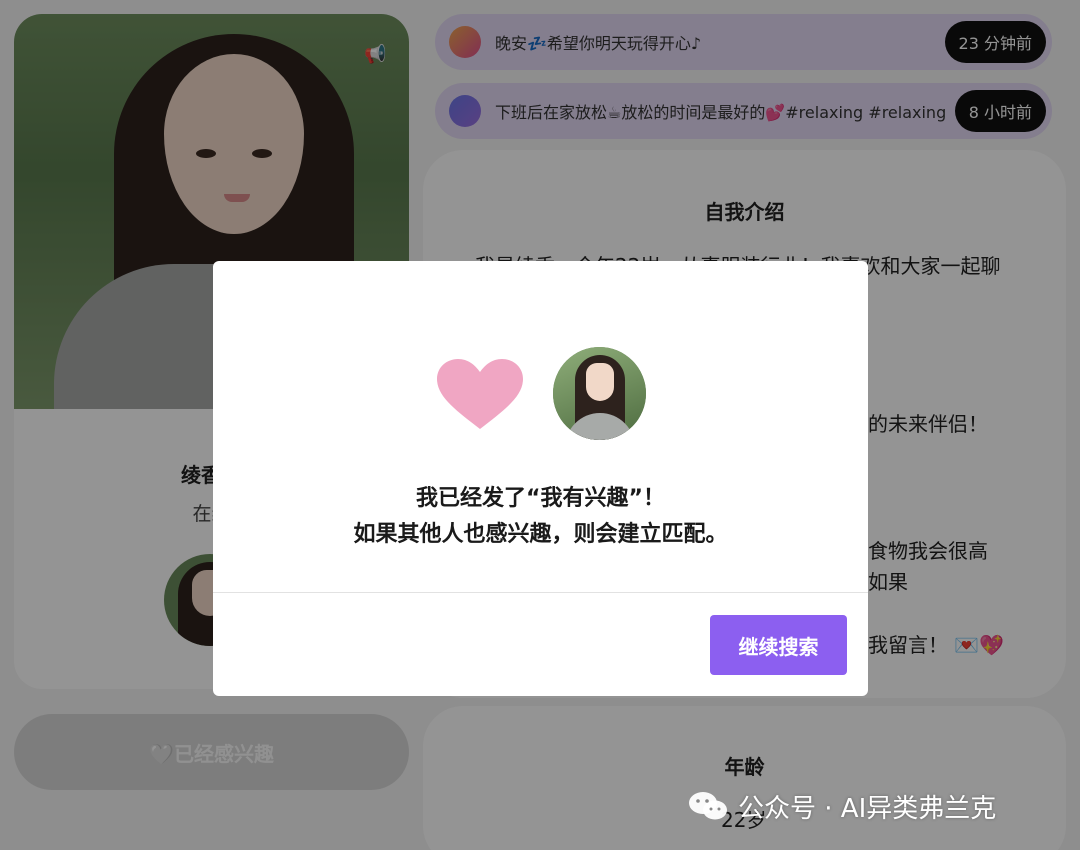 This screenshot has height=850, width=1080. Describe the element at coordinates (540, 534) in the screenshot. I see `dialog-message-line: 如果其他人也感兴趣，则会建立匹配。` at that location.